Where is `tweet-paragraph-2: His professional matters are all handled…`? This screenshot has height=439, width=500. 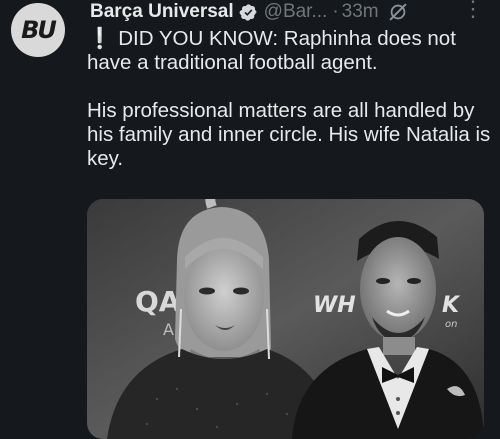 tweet-paragraph-2: His professional matters are all handled… is located at coordinates (289, 134).